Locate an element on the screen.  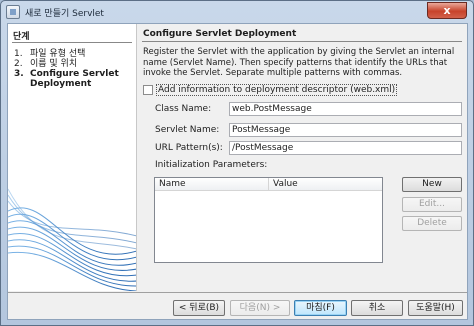
help-button: 도움말(H) is located at coordinates (435, 308).